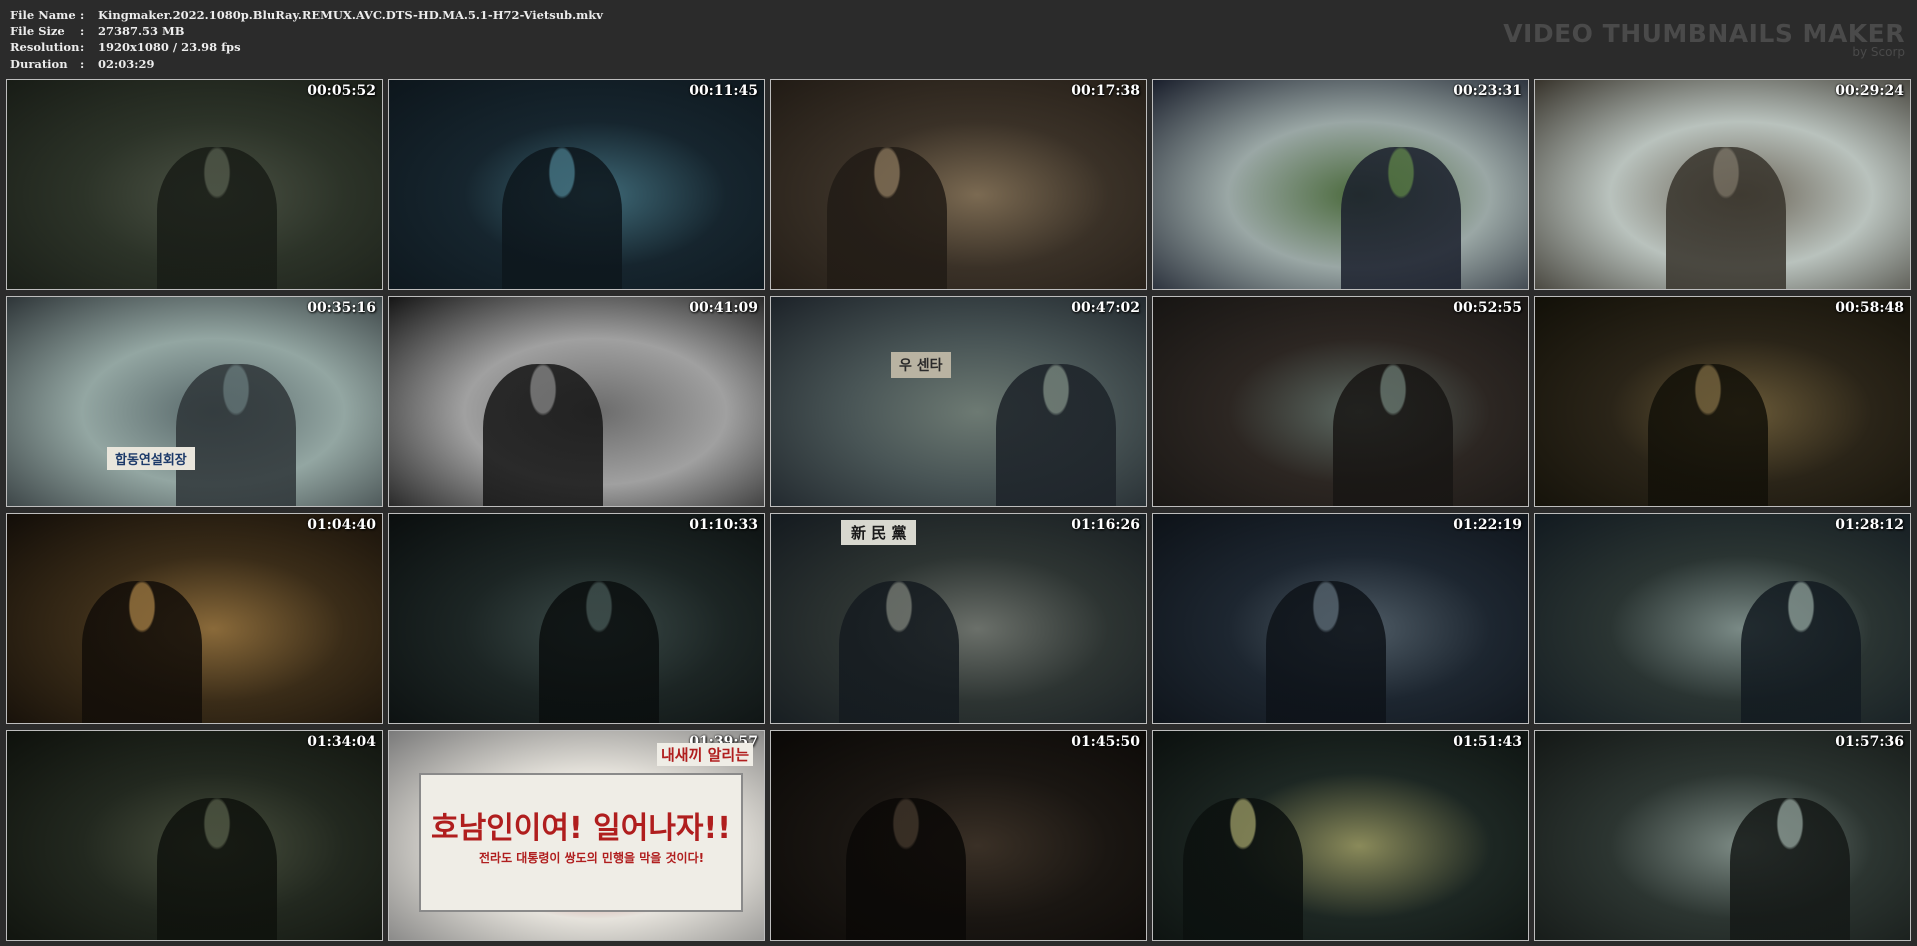 This screenshot has height=946, width=1917. I want to click on video-thumbnail: 01:16:26 新 民 黨, so click(958, 618).